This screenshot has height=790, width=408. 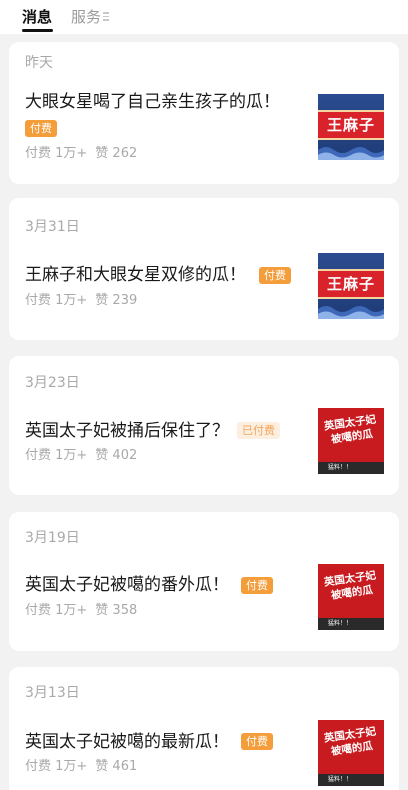 What do you see at coordinates (52, 693) in the screenshot?
I see `card-date: 3月13日` at bounding box center [52, 693].